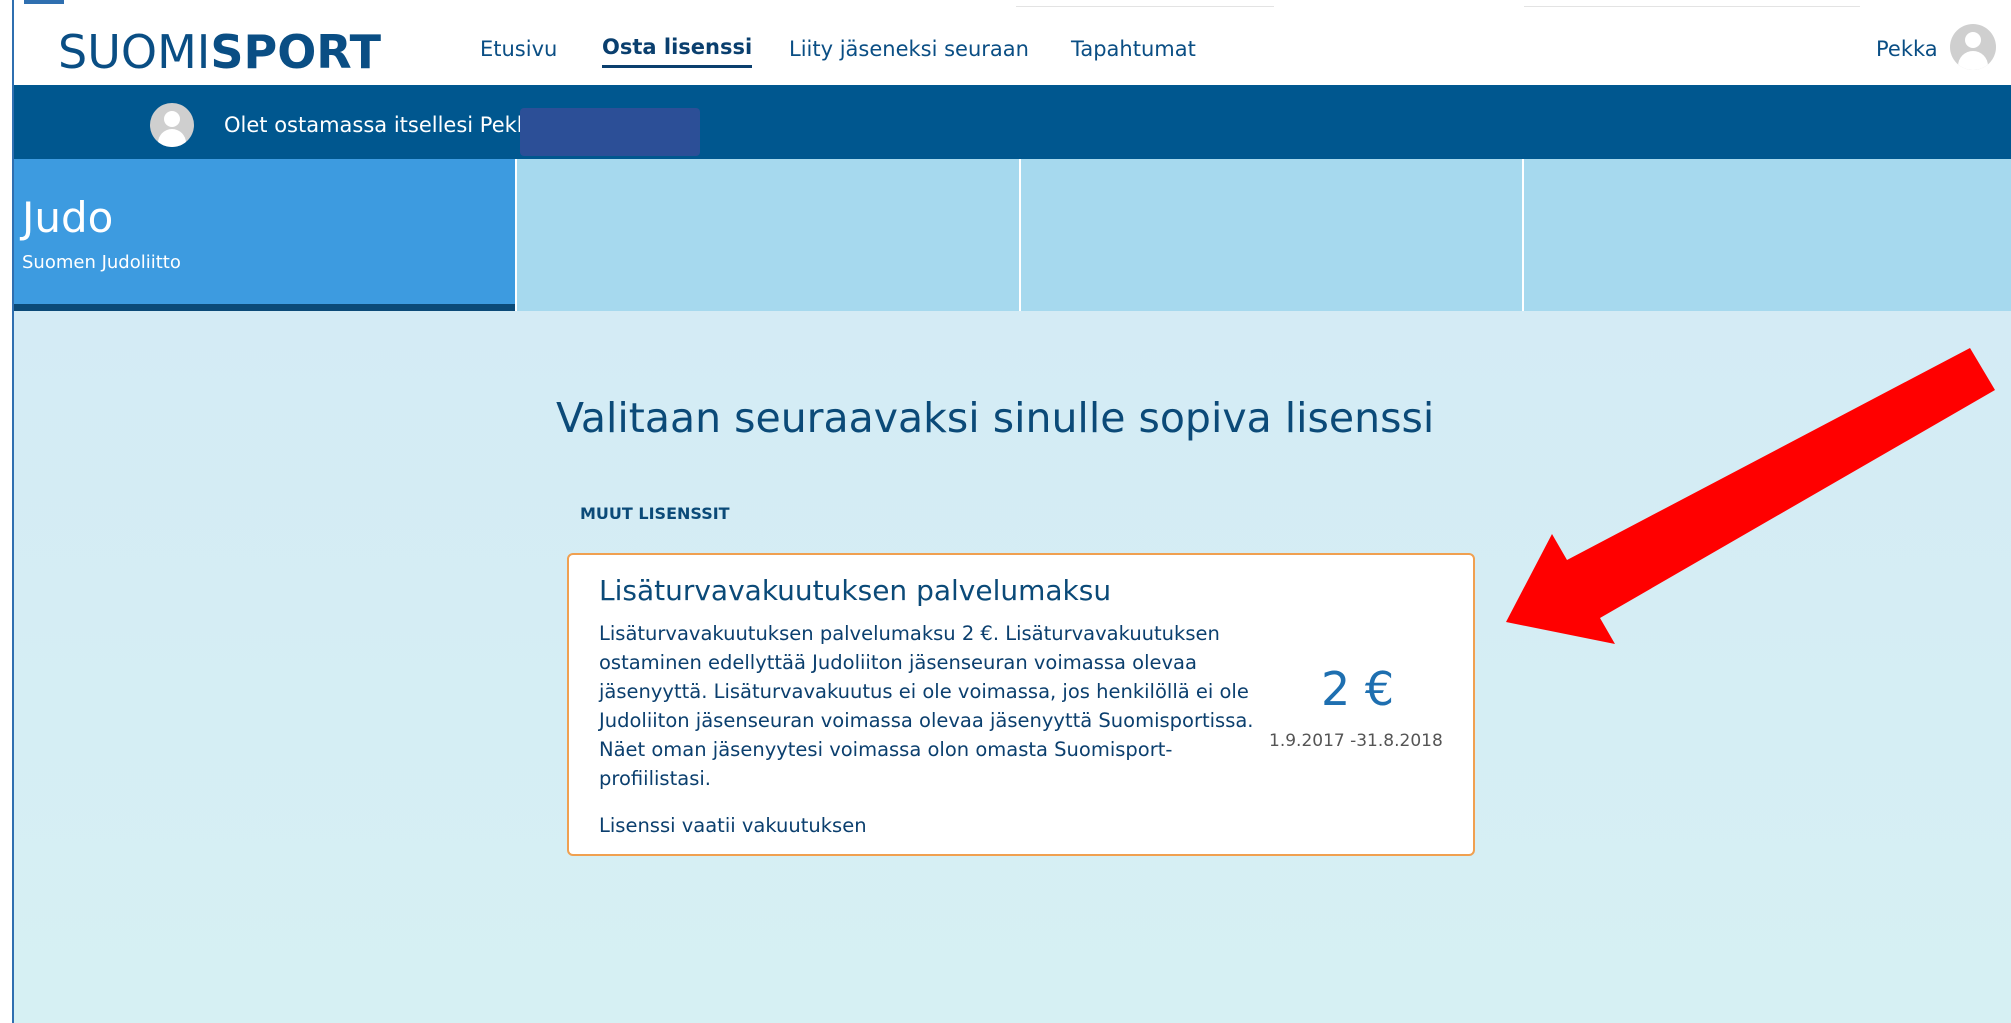 The image size is (2011, 1023). I want to click on nav-liity-jaseneksi: Liity jäseneksi seuraan, so click(909, 49).